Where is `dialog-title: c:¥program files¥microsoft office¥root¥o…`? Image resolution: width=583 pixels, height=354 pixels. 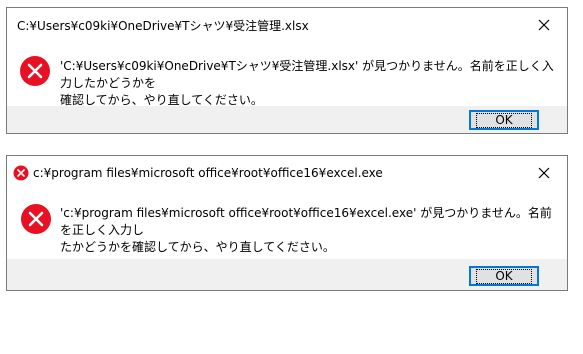
dialog-title: c:¥program files¥microsoft office¥root¥o… is located at coordinates (208, 173).